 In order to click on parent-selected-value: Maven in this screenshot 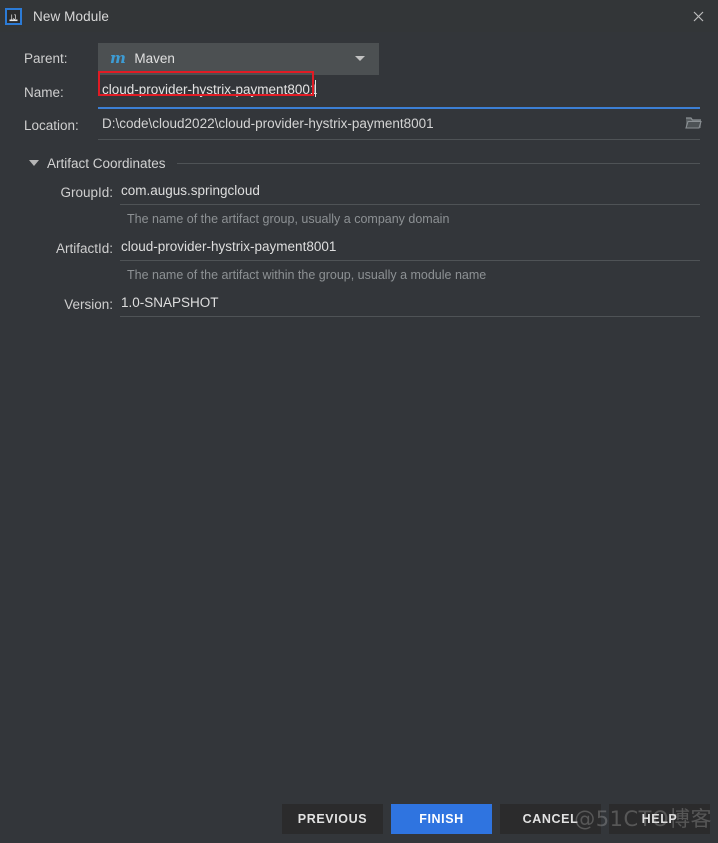, I will do `click(154, 58)`.